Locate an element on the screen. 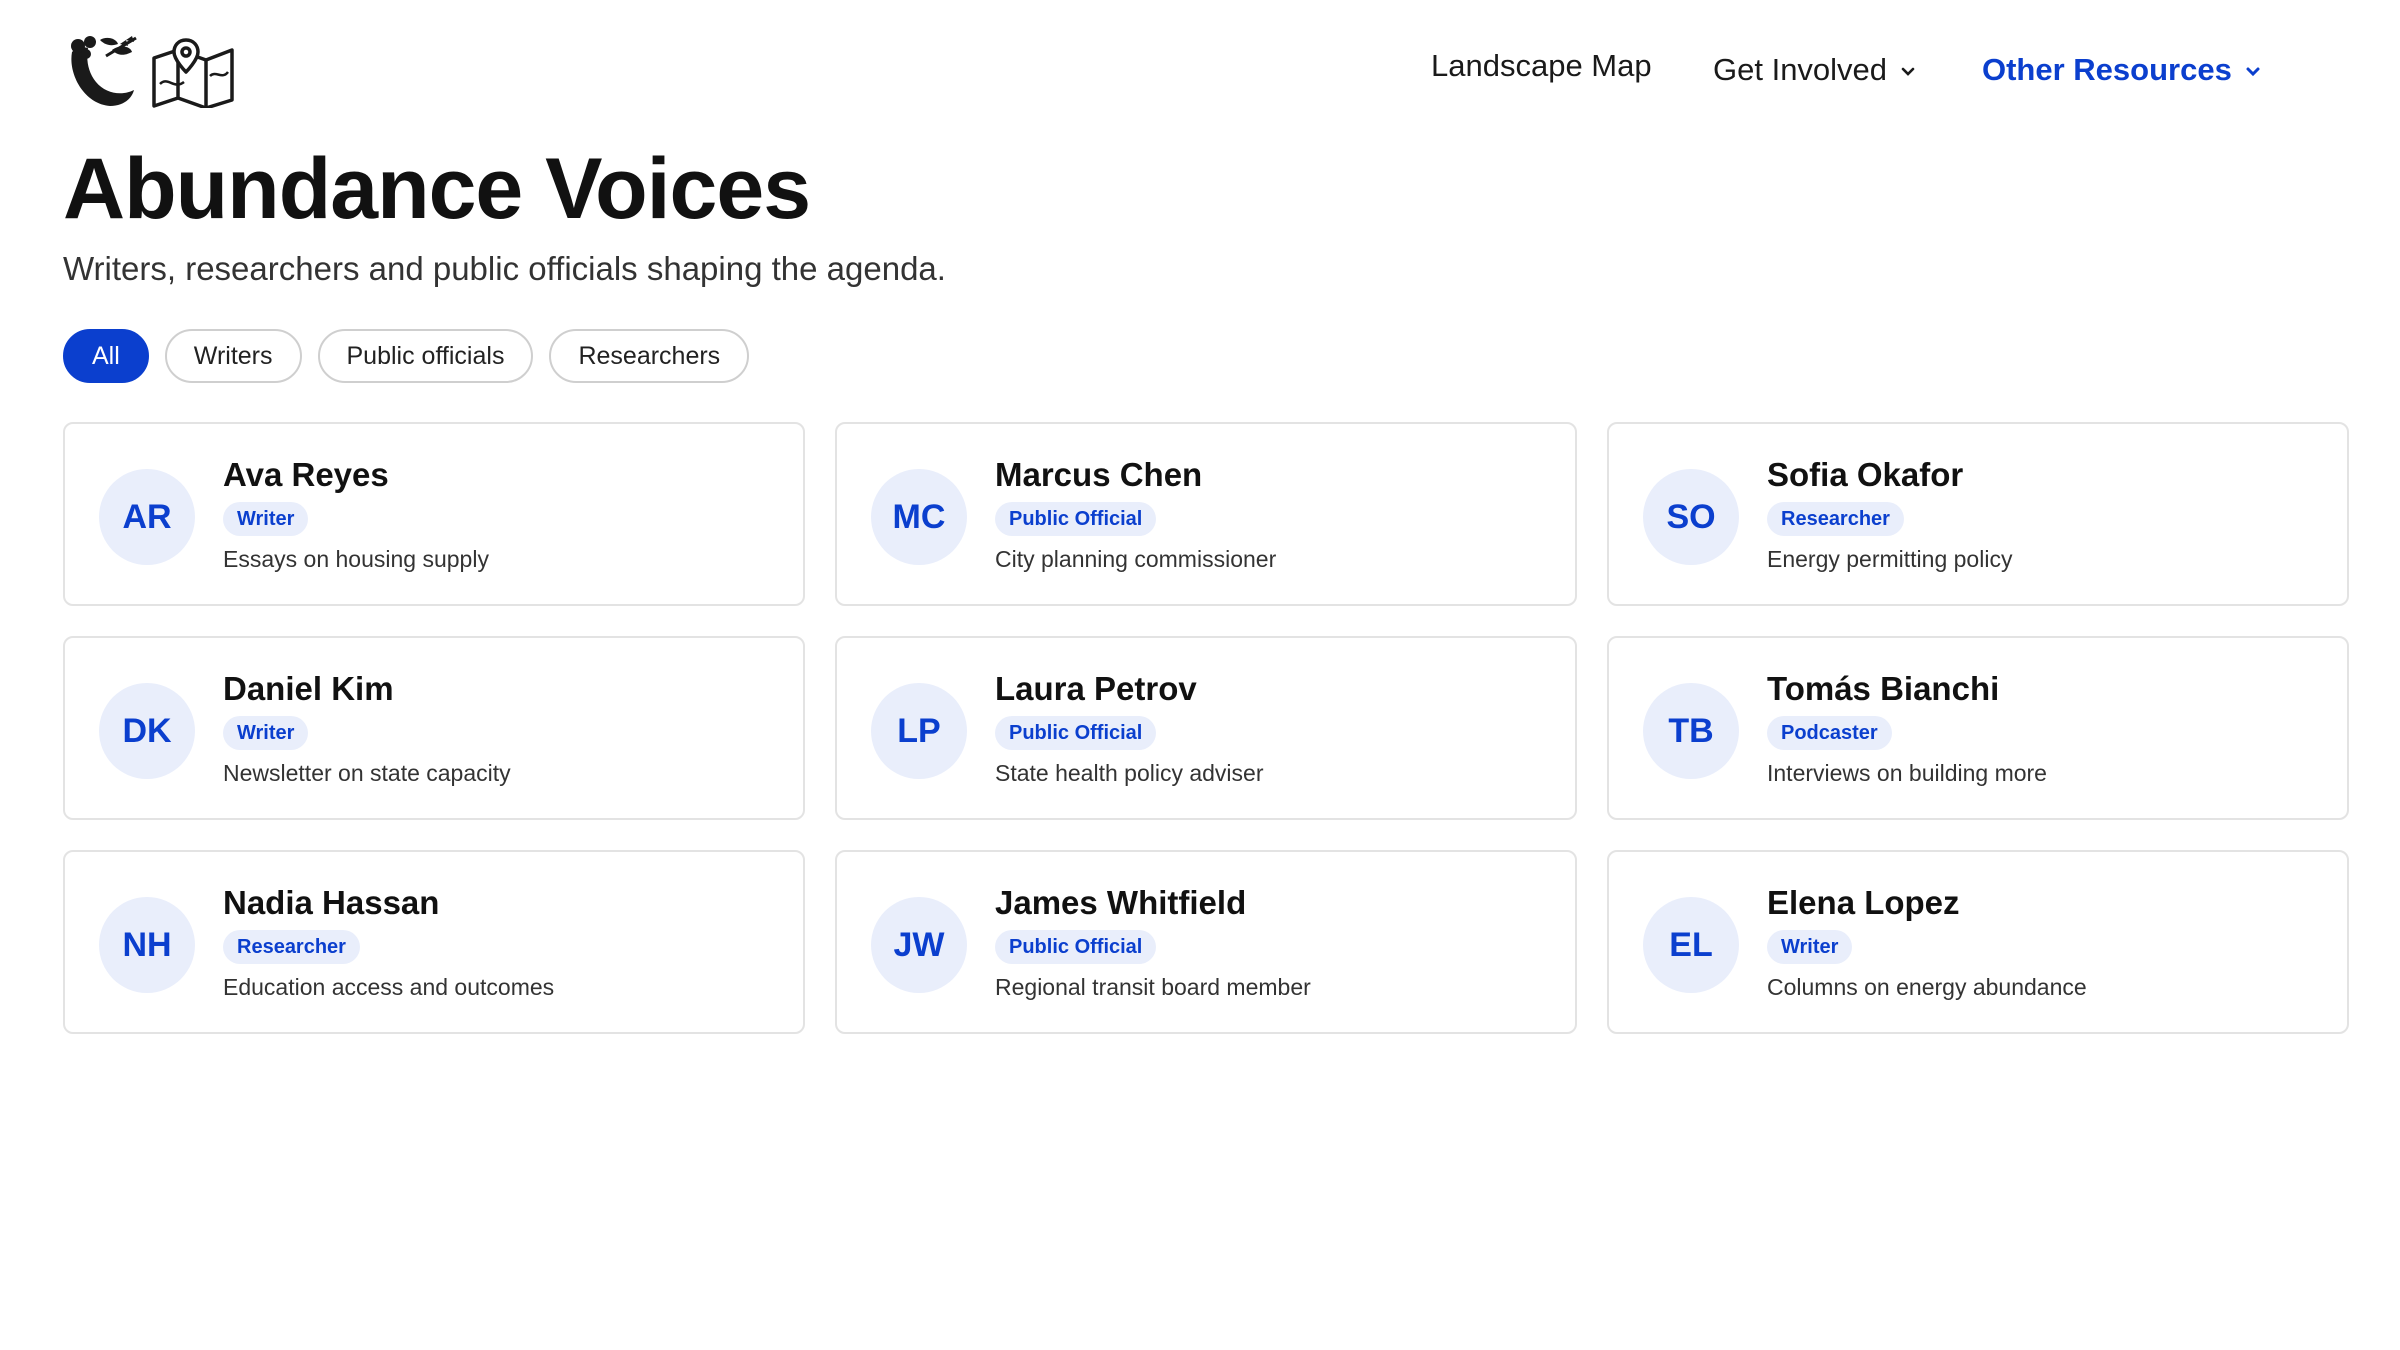  filter-researchers: Researchers is located at coordinates (649, 356).